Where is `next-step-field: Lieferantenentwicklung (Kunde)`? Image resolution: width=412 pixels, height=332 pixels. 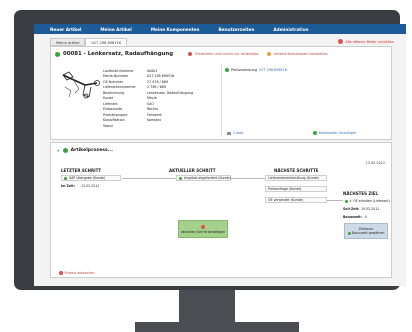
next-step-field: Lieferantenentwicklung (Kunde) is located at coordinates (296, 178).